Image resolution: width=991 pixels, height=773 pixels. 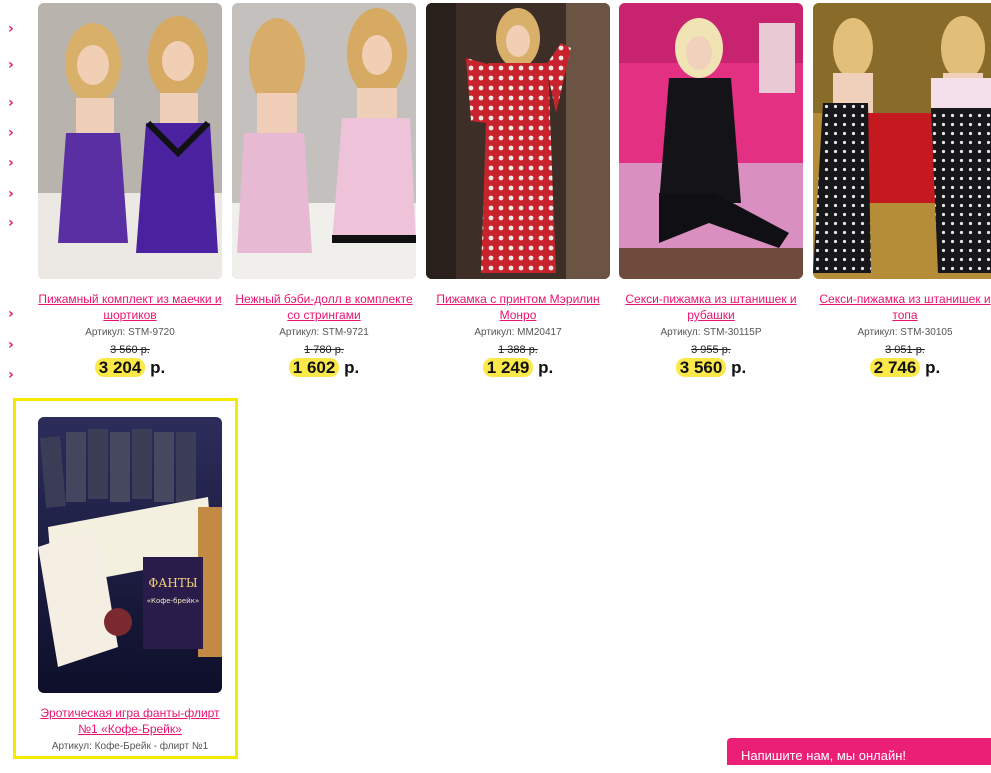 I want to click on chat-widget-button: Напишите нам, мы онлайн!, so click(x=859, y=751).